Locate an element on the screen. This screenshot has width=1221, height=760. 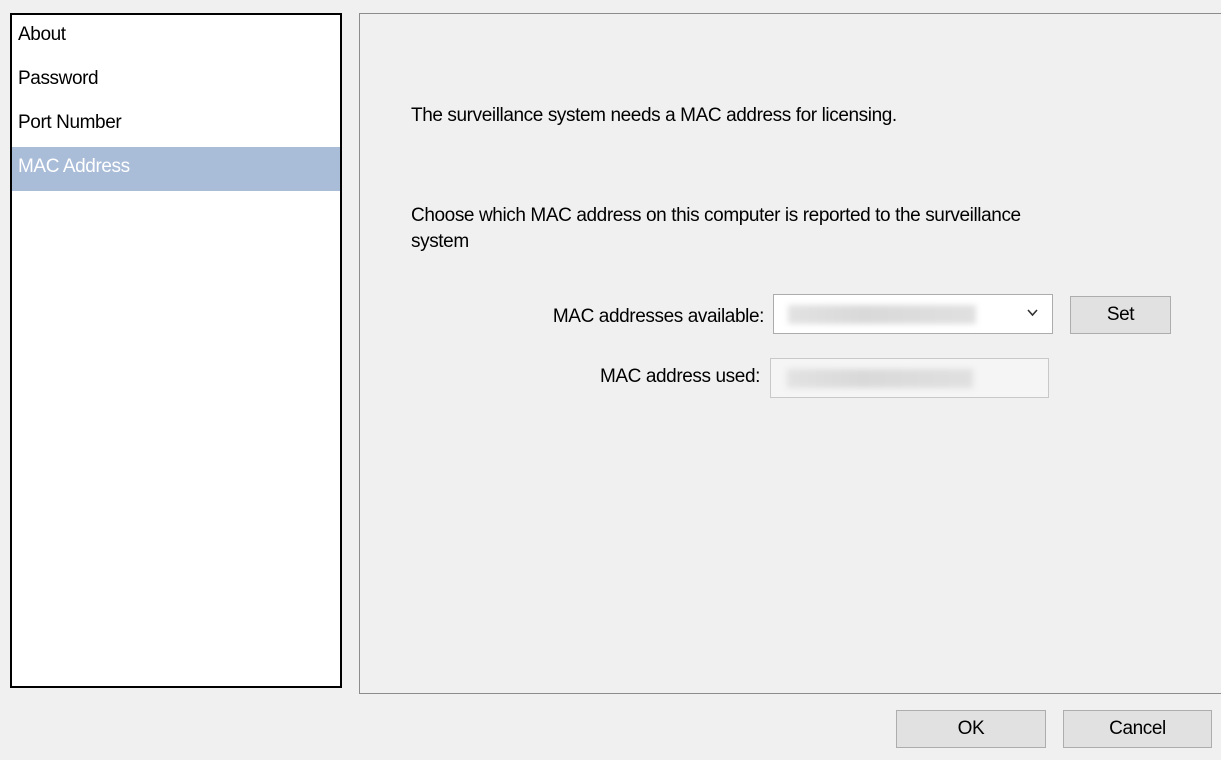
set-button: Set is located at coordinates (1120, 315).